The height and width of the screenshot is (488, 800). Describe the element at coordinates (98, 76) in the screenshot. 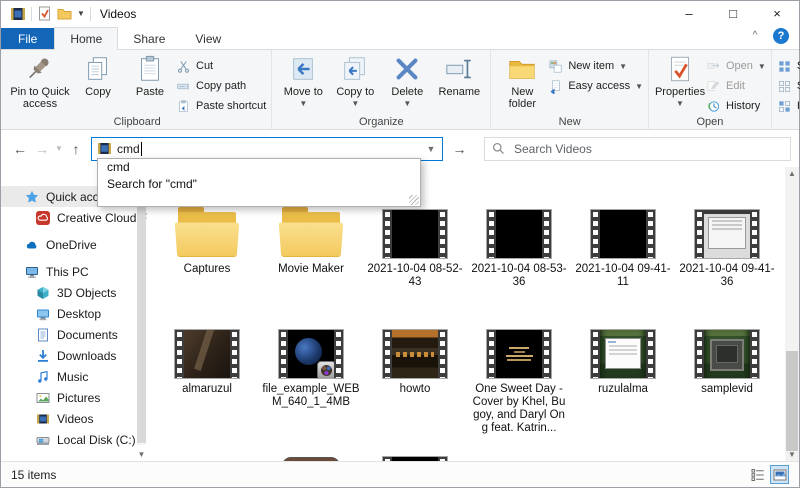

I see `copy-button: Copy` at that location.